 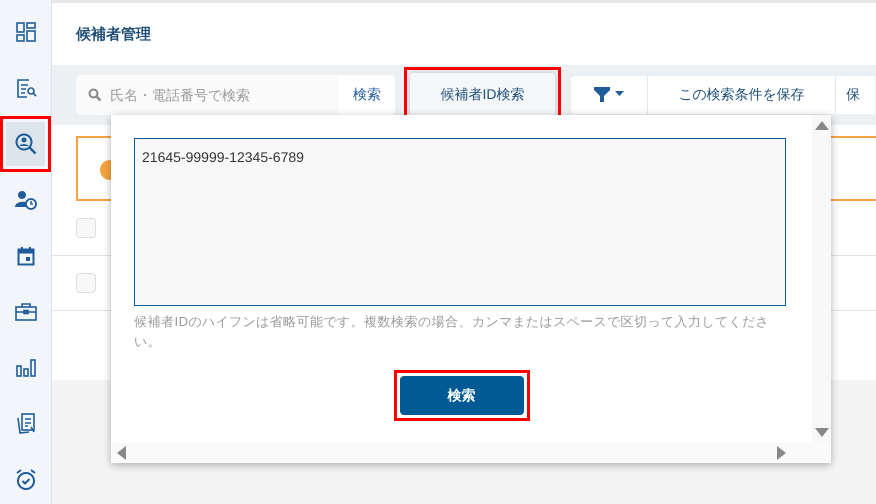 I want to click on scroll-left-icon, so click(x=121, y=453).